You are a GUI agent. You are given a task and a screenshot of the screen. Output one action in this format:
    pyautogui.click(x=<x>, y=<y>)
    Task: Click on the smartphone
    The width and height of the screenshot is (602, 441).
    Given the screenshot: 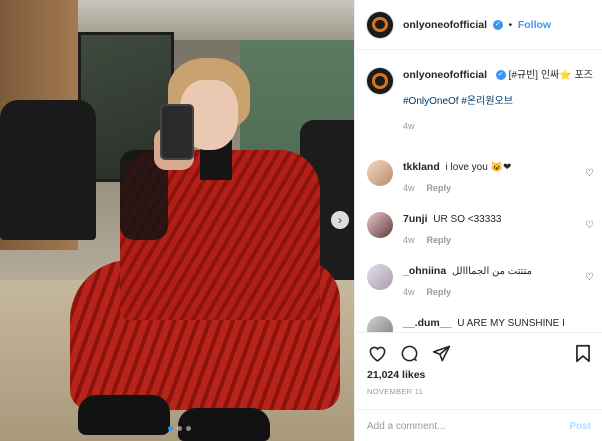 What is the action you would take?
    pyautogui.click(x=177, y=132)
    